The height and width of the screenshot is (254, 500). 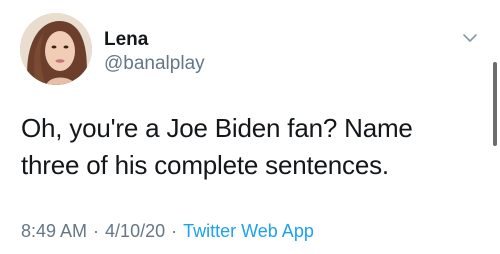 I want to click on chevron-down-icon, so click(x=470, y=38).